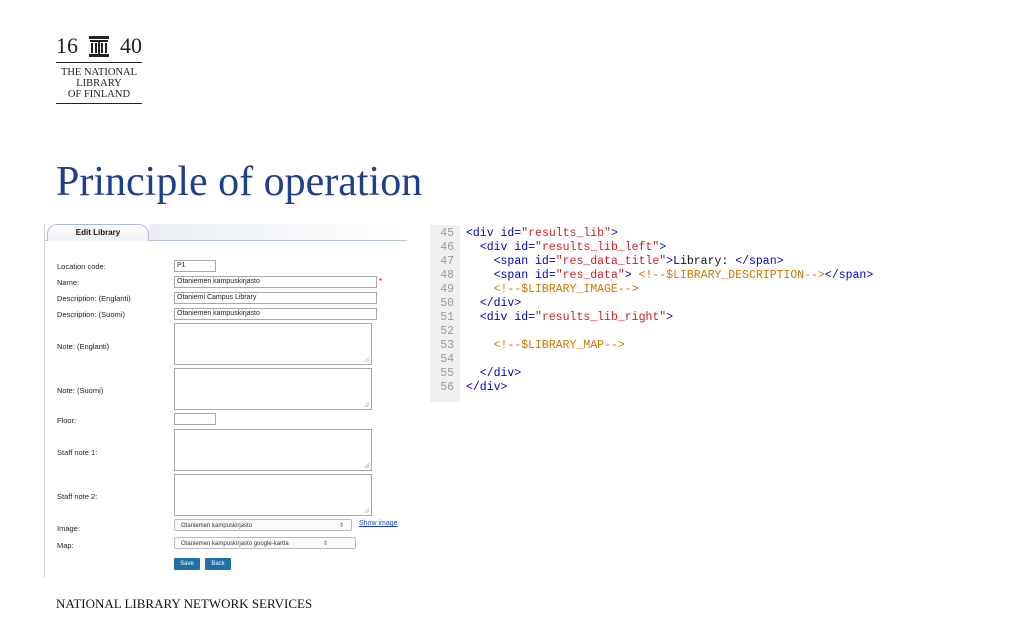 The height and width of the screenshot is (640, 1024). Describe the element at coordinates (263, 525) in the screenshot. I see `image-select: Otaniemen kampuskirjasto ⇕` at that location.